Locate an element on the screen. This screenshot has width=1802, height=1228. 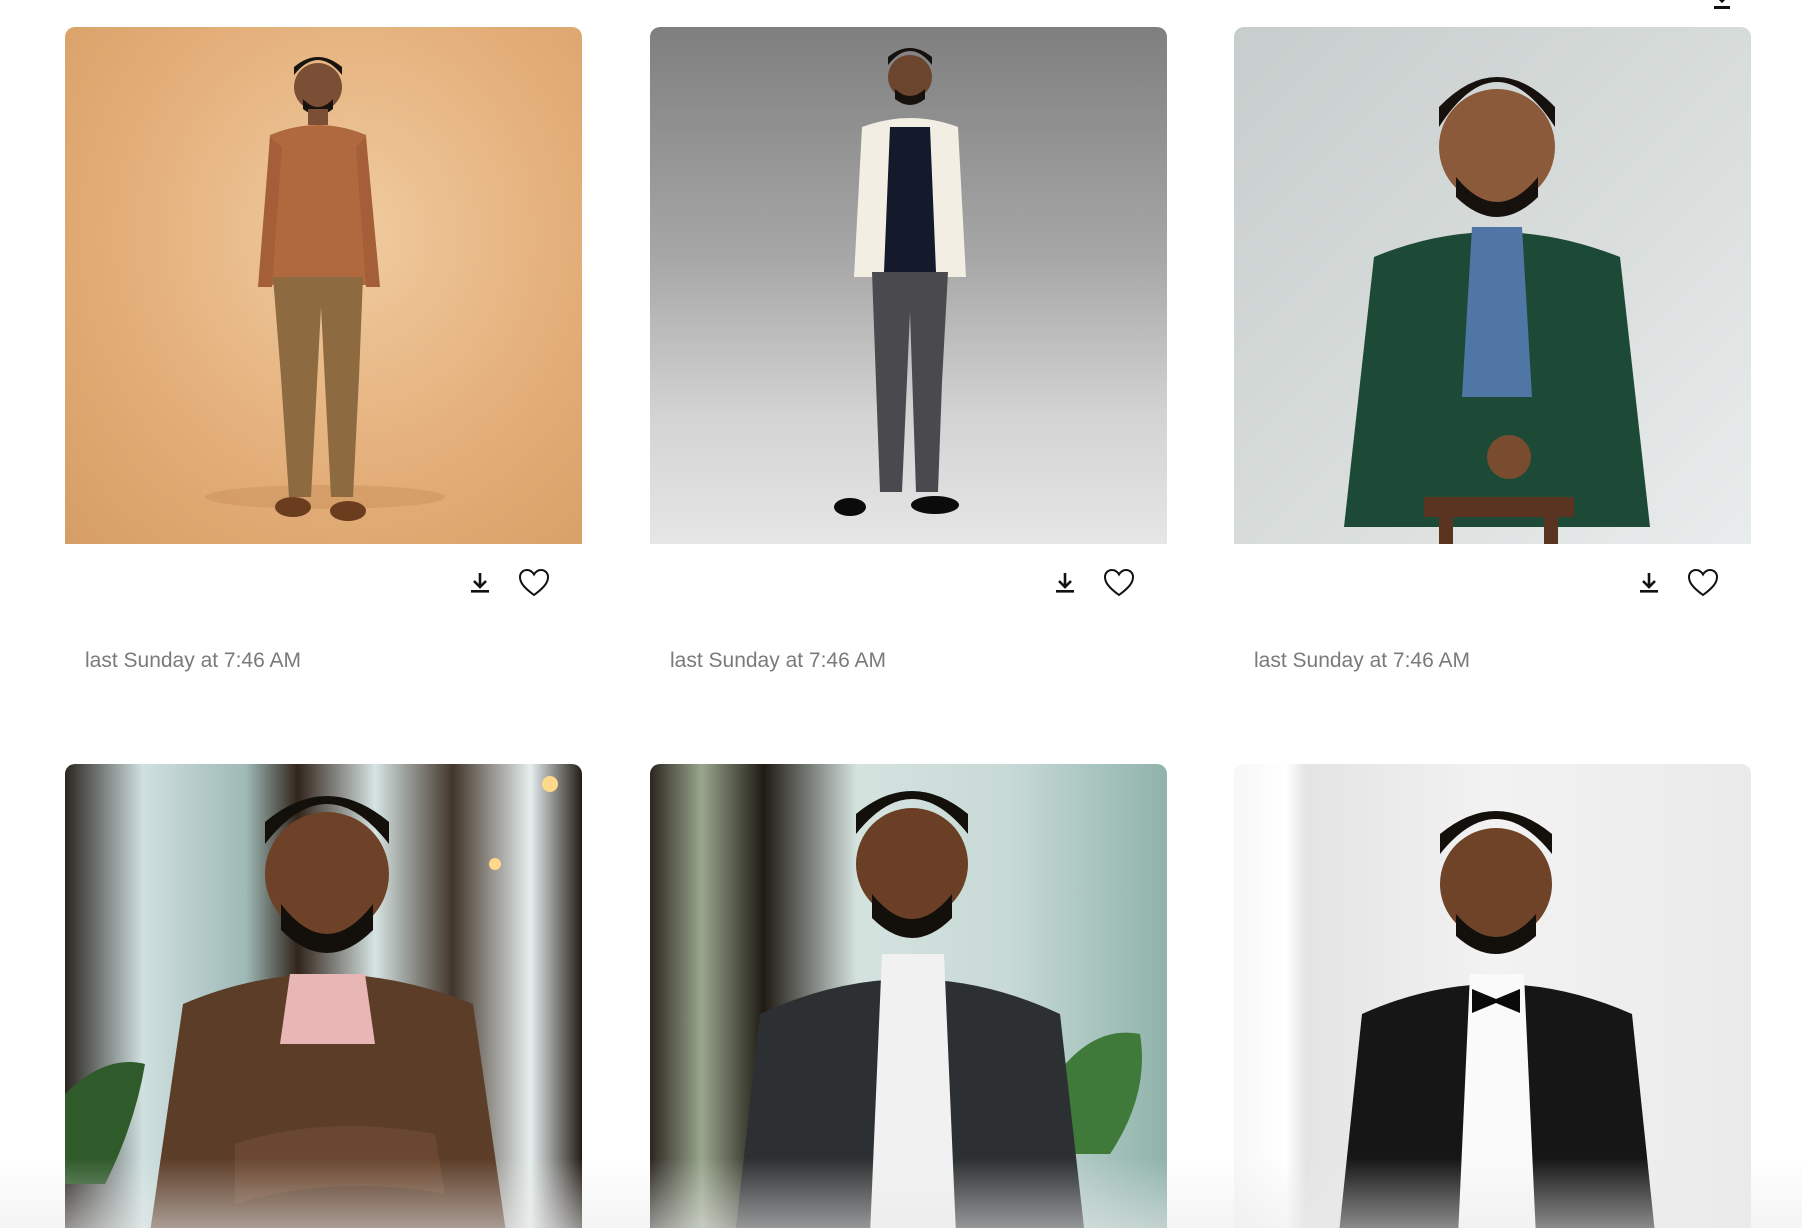
photo-person-arms-crossed-office is located at coordinates (323, 996).